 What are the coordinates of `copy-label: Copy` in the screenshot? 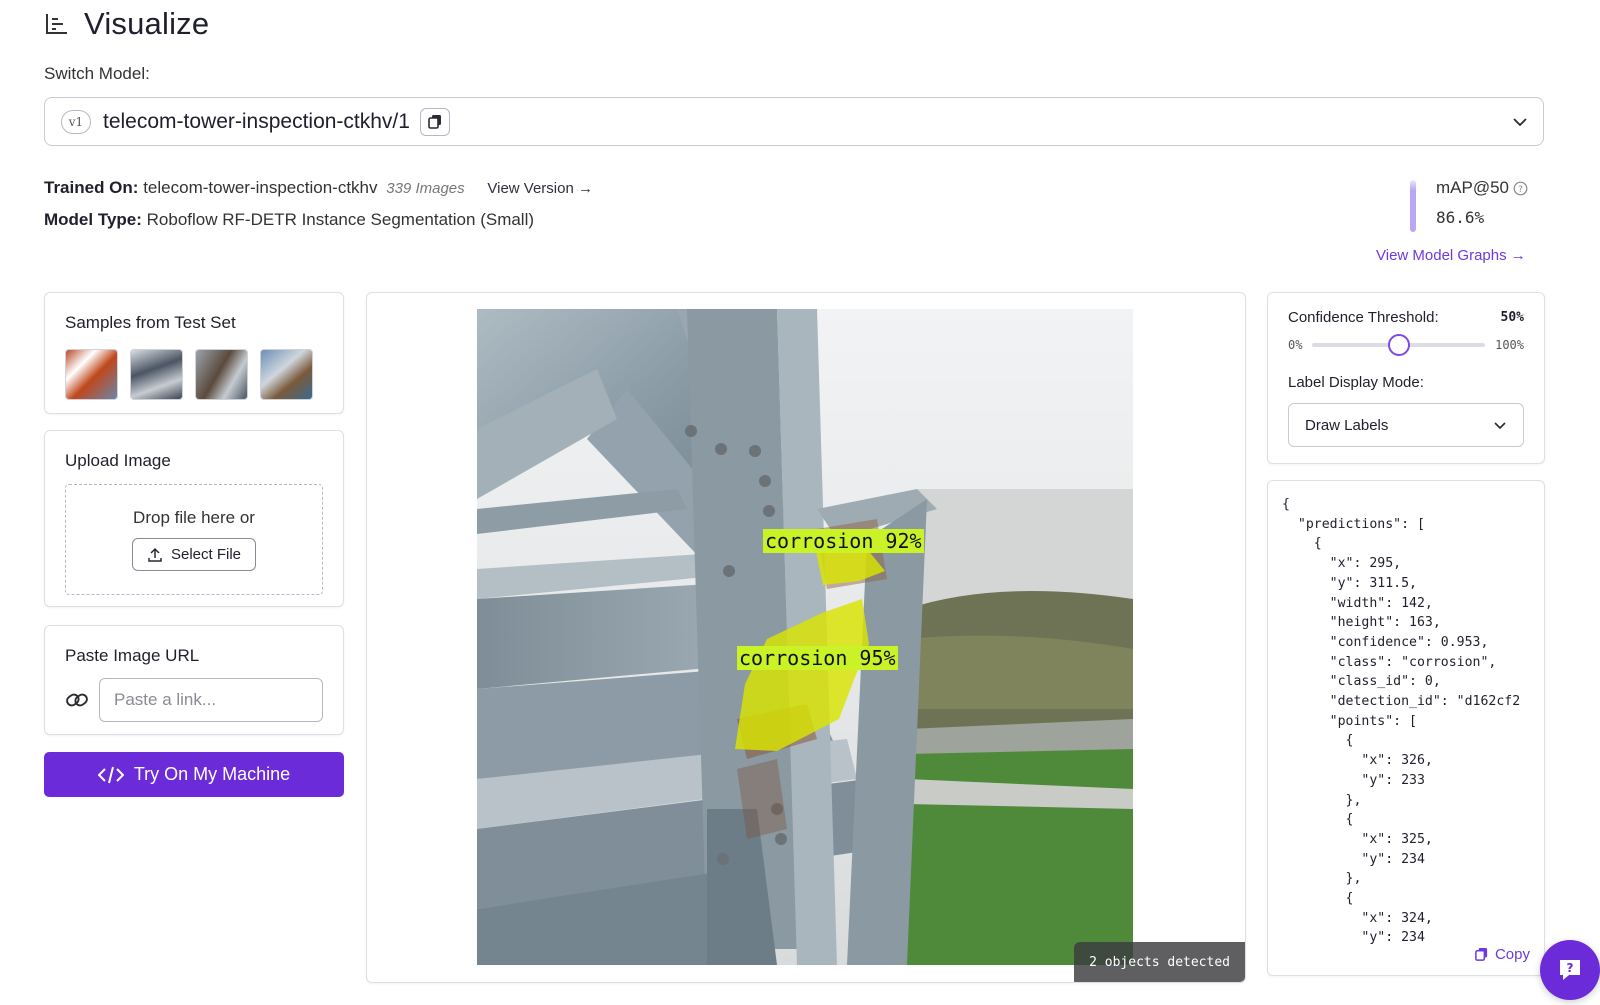 It's located at (1512, 954).